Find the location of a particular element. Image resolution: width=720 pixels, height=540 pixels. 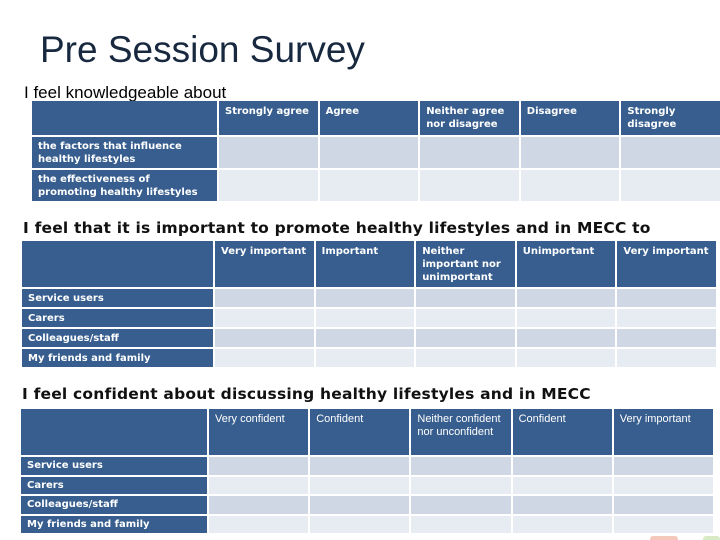

slide-title: Pre Session Survey is located at coordinates (202, 49).